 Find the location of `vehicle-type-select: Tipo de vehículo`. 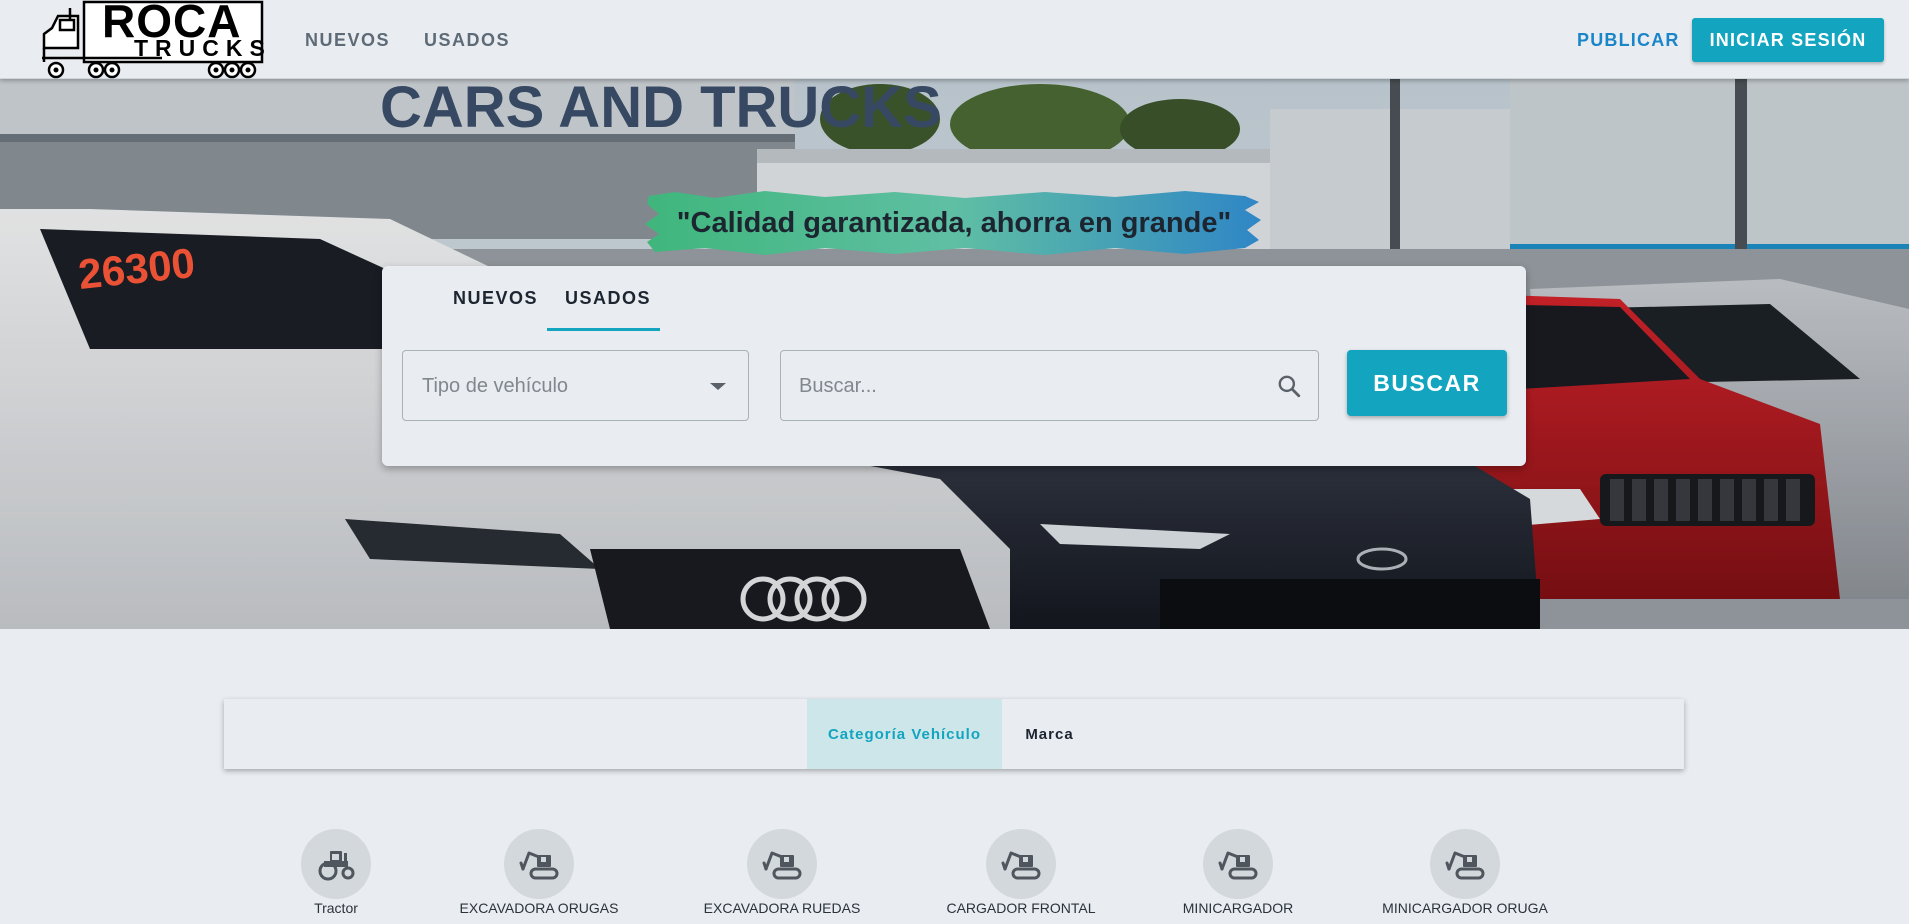

vehicle-type-select: Tipo de vehículo is located at coordinates (575, 385).